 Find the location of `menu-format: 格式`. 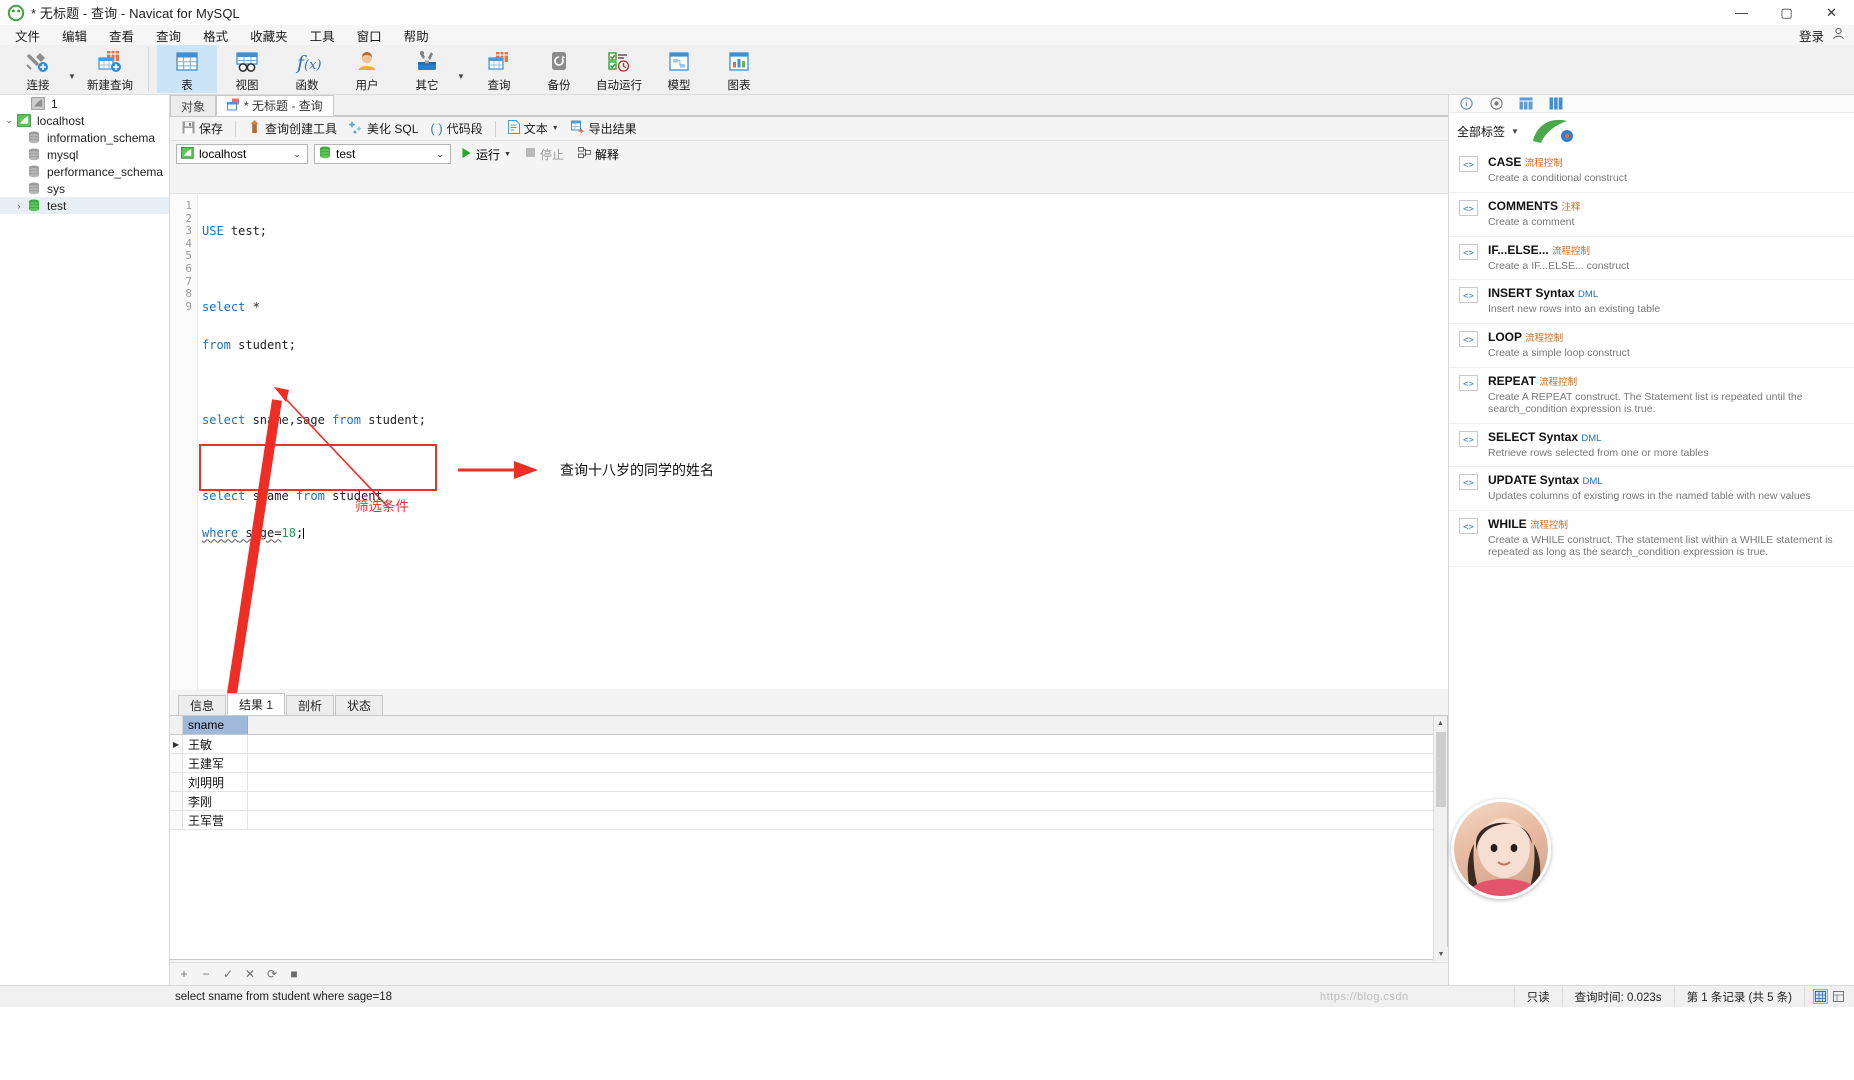

menu-format: 格式 is located at coordinates (215, 35).